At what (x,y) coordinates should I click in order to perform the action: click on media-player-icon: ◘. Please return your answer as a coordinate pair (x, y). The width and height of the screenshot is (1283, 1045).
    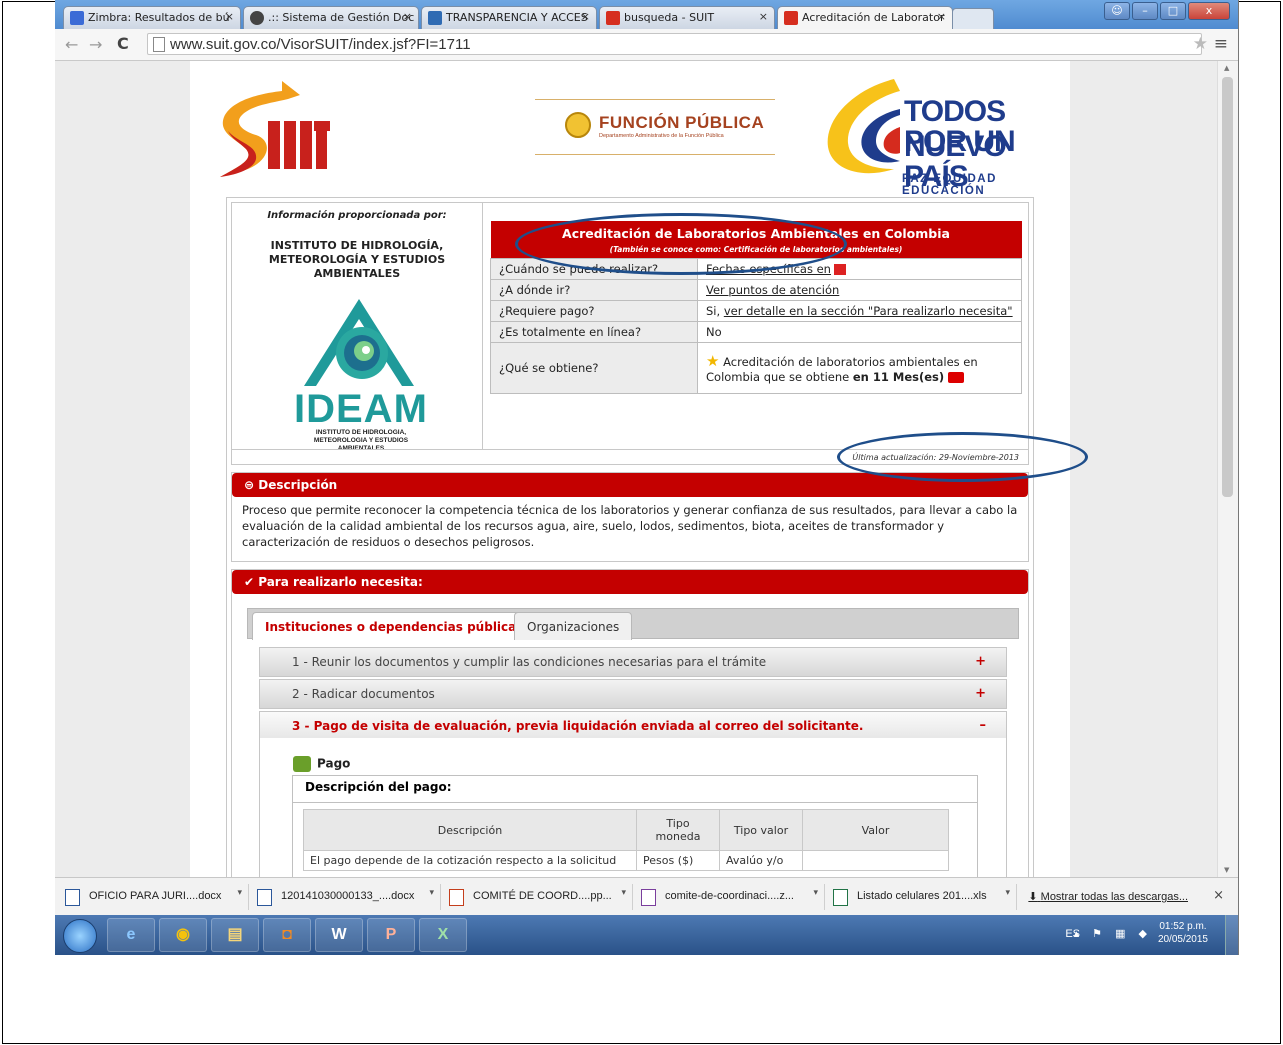
    Looking at the image, I should click on (287, 935).